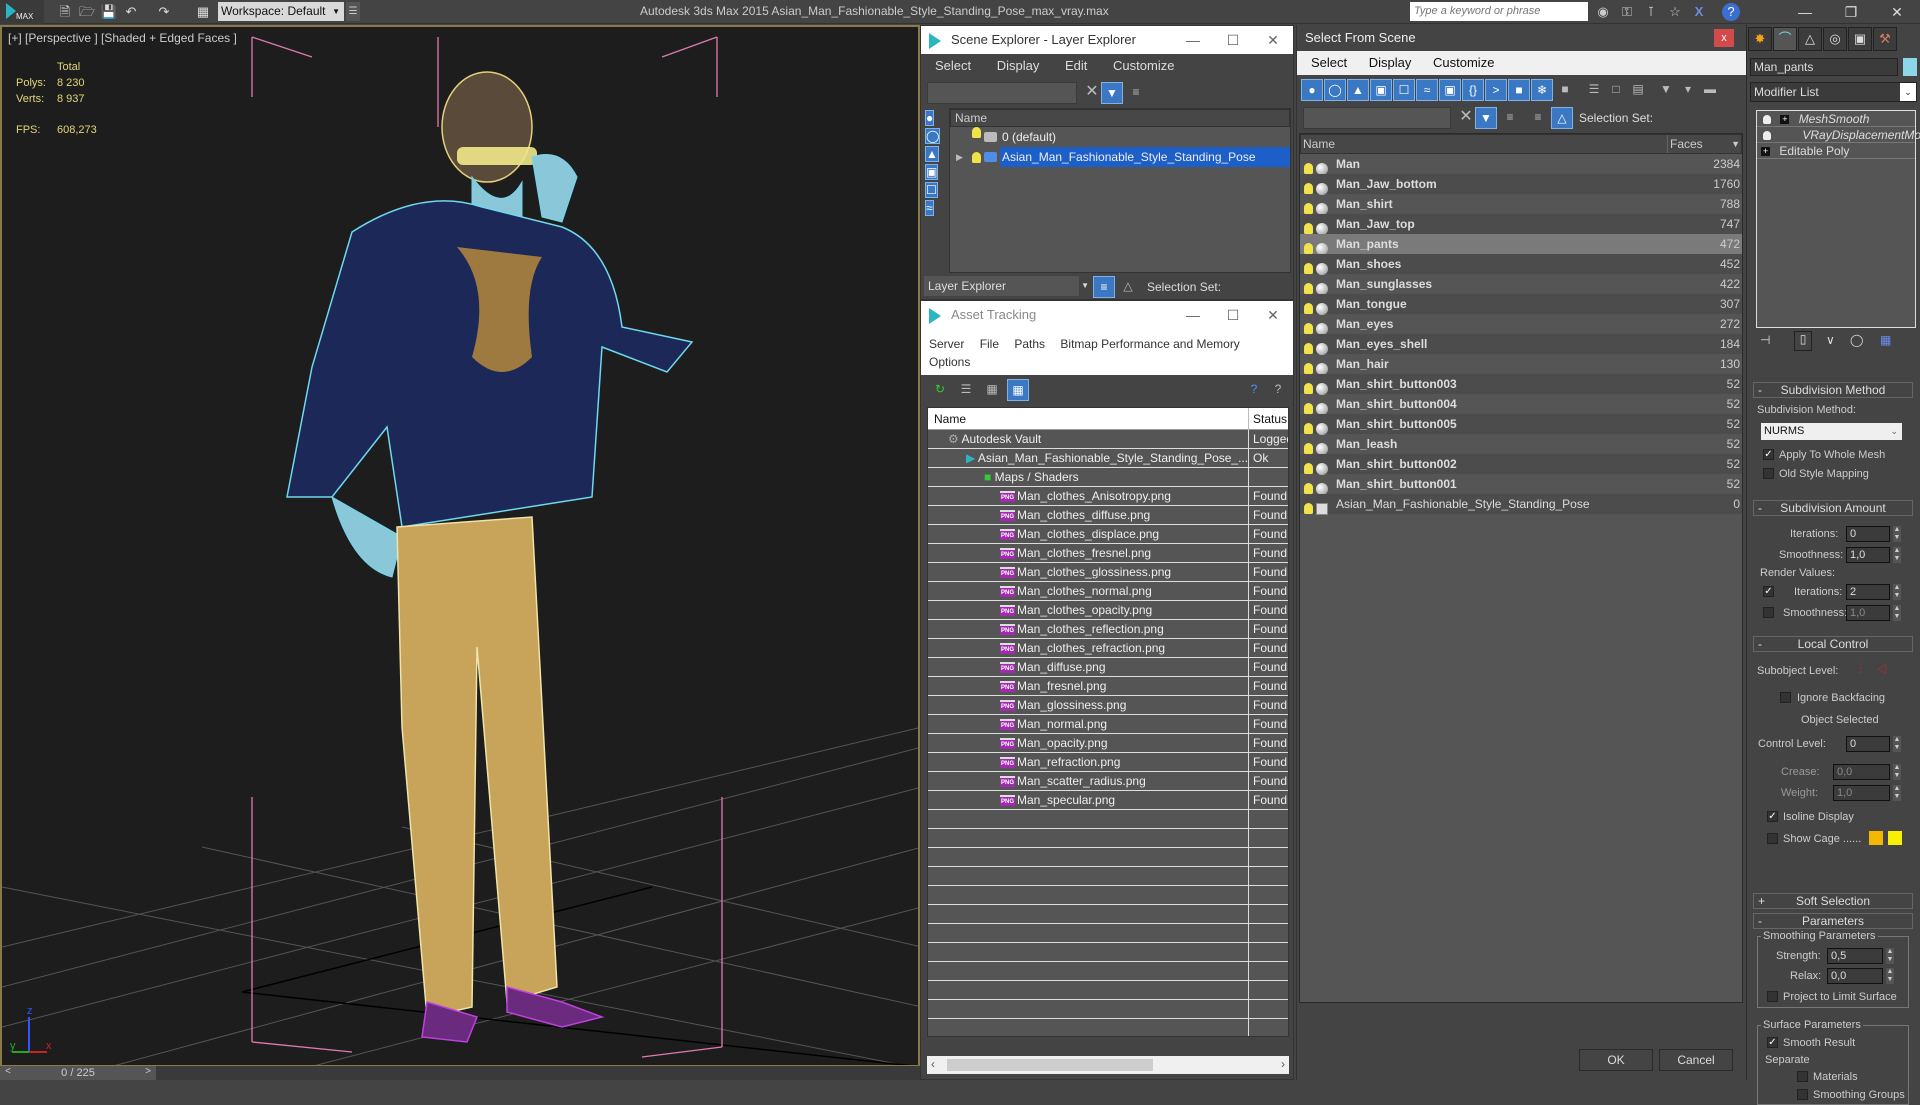 This screenshot has height=1105, width=1920. I want to click on menu-server: Server, so click(946, 344).